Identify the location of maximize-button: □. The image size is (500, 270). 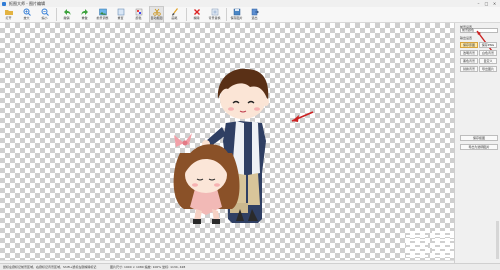
(486, 3).